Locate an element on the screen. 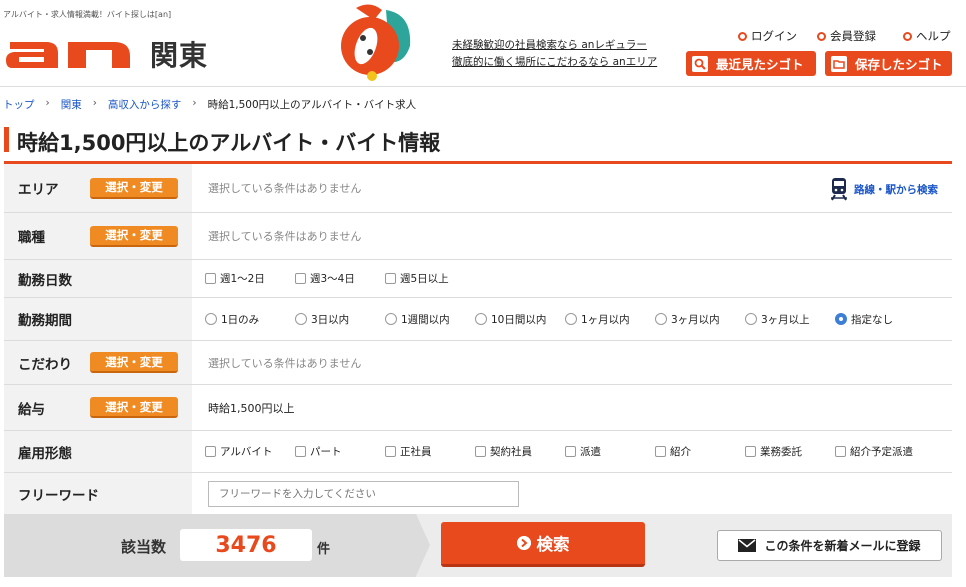 The height and width of the screenshot is (587, 966). recent-jobs-label: 最近見たシゴト is located at coordinates (760, 64).